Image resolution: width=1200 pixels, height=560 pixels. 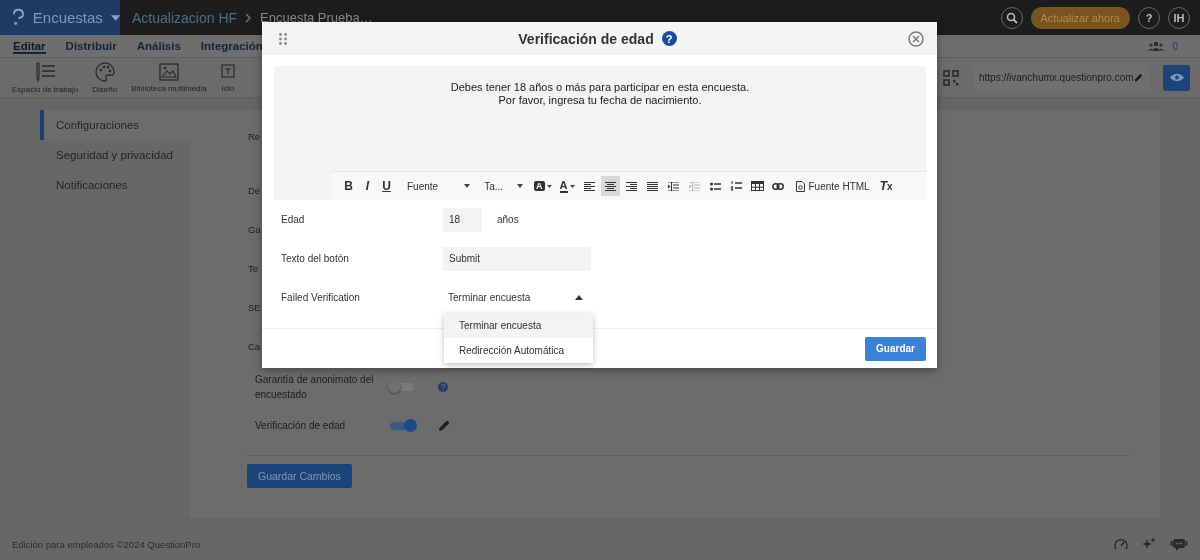 What do you see at coordinates (60, 17) in the screenshot?
I see `product-switcher: Encuestas` at bounding box center [60, 17].